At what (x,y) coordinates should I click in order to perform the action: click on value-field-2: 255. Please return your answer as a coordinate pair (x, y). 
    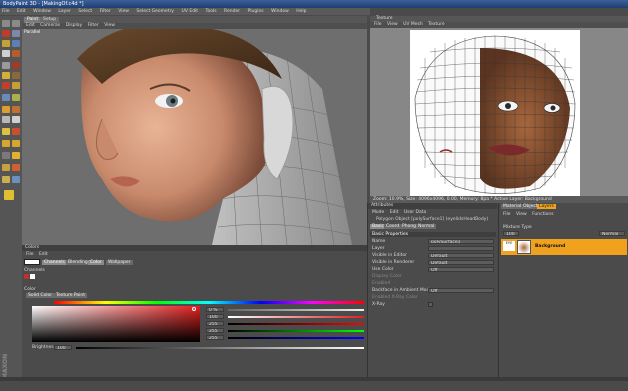
    Looking at the image, I should click on (215, 323).